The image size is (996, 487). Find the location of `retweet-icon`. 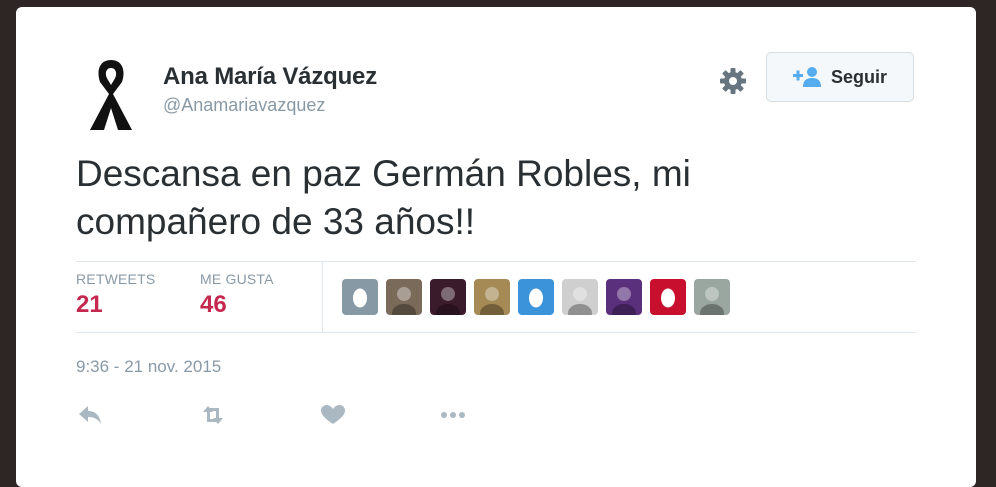

retweet-icon is located at coordinates (213, 415).